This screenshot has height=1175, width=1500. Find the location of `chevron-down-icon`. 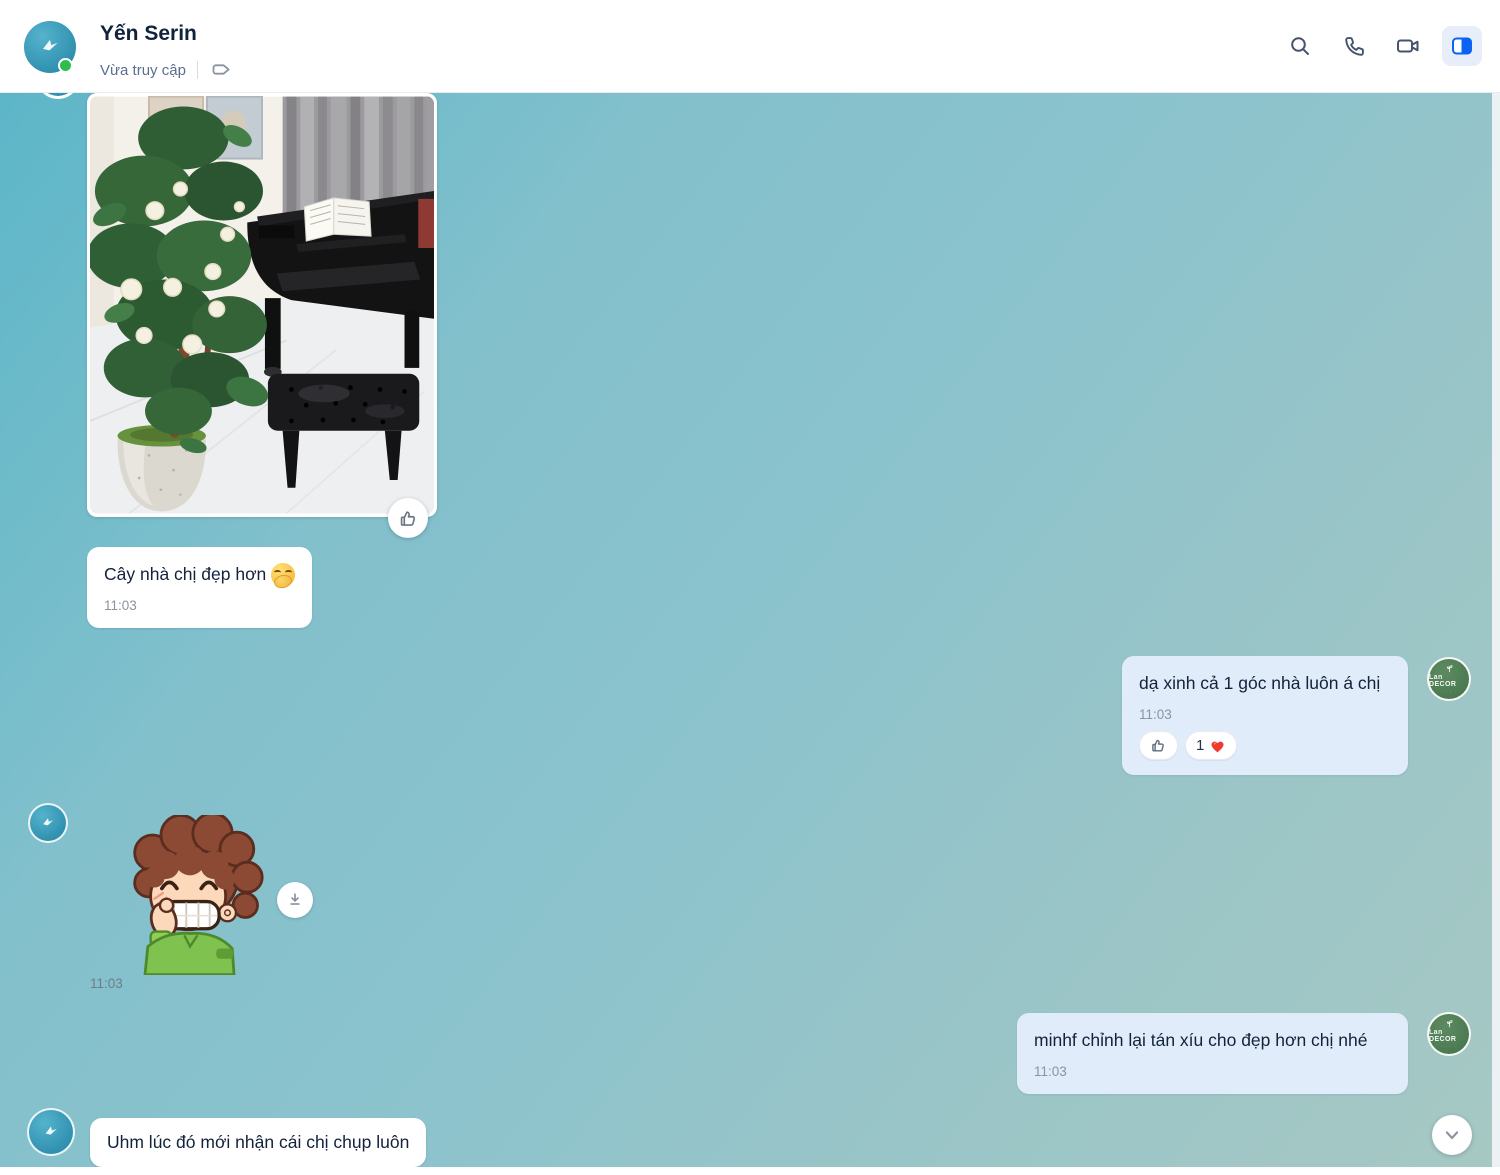

chevron-down-icon is located at coordinates (1452, 1135).